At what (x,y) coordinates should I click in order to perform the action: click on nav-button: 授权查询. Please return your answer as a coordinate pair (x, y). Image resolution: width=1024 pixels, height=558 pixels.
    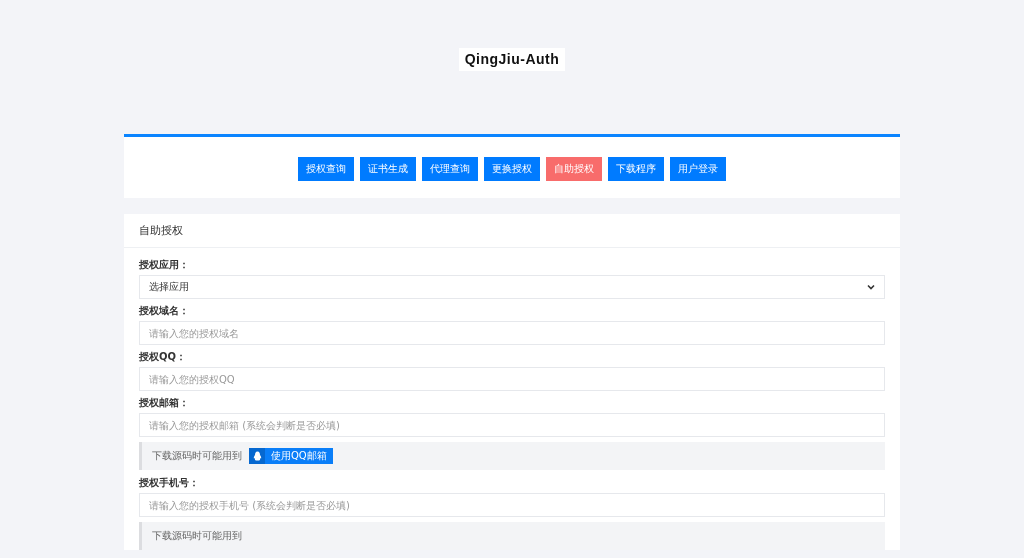
    Looking at the image, I should click on (326, 168).